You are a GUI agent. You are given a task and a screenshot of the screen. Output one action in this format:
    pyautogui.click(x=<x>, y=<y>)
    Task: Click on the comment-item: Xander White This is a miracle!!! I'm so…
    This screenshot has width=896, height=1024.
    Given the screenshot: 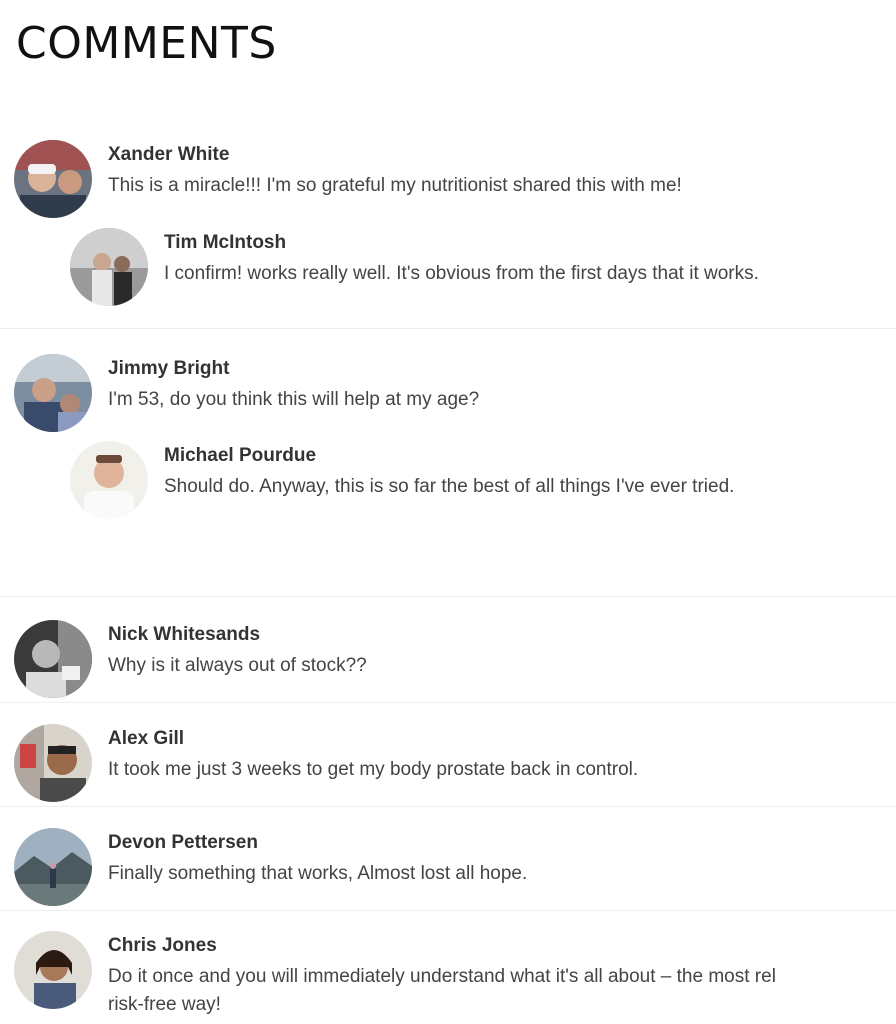 What is the action you would take?
    pyautogui.click(x=348, y=179)
    